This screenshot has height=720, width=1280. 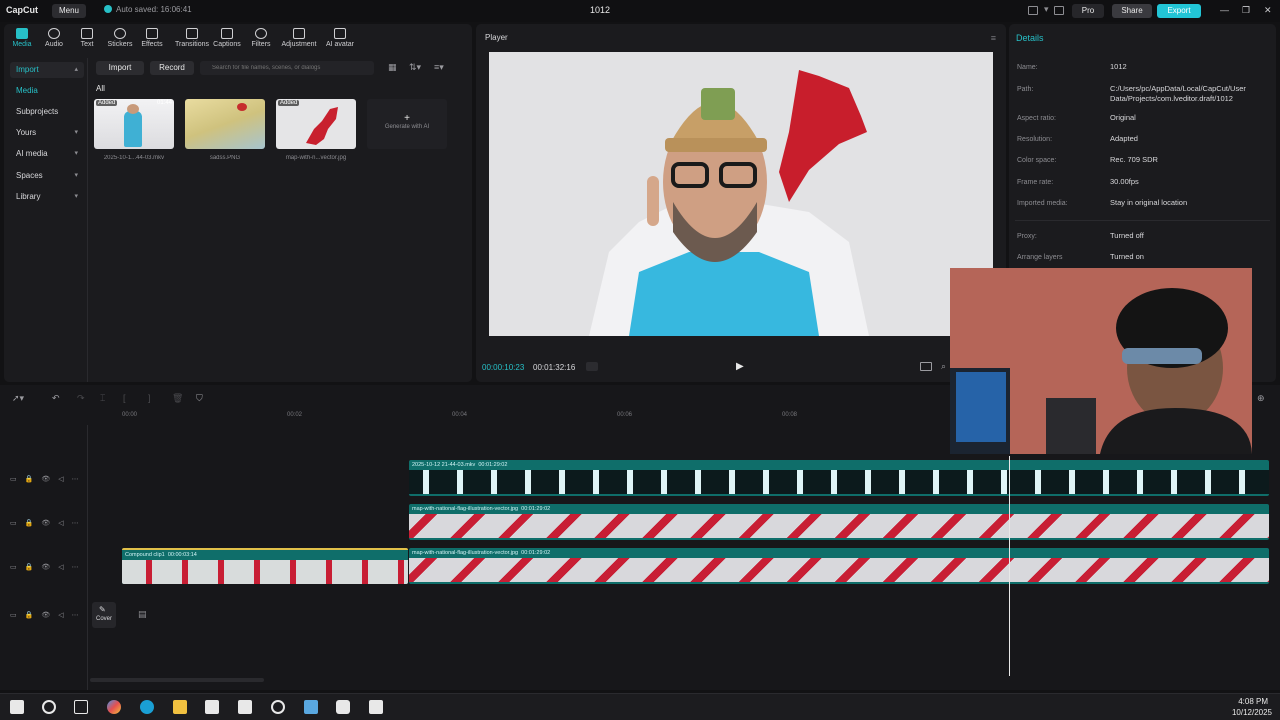 I want to click on sidebar-item-label: Subprojects, so click(x=37, y=111).